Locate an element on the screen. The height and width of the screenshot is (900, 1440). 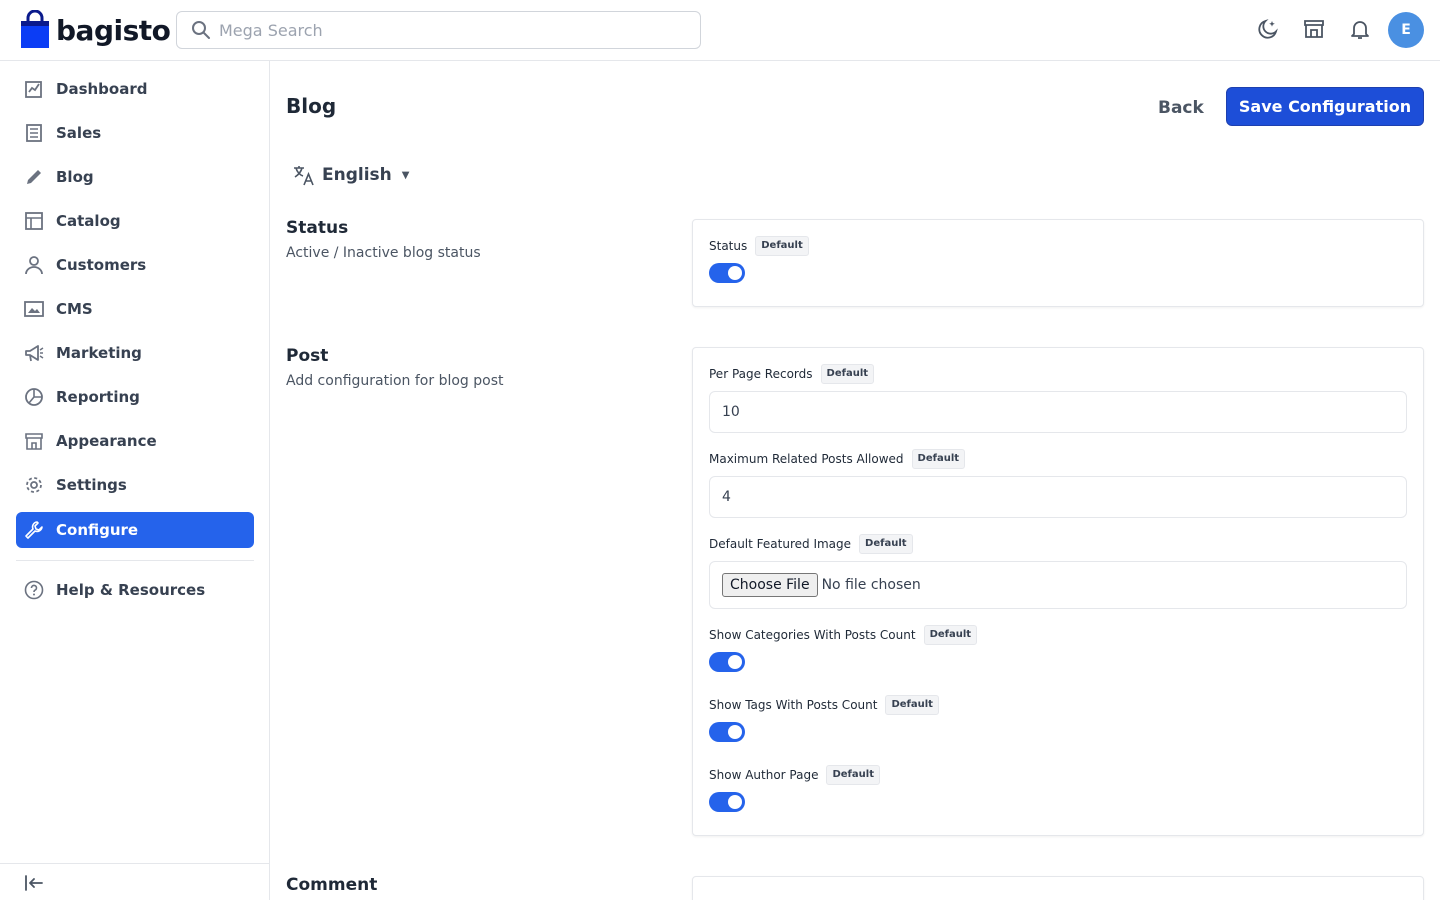
sidebar-item-customers: Customers is located at coordinates (135, 265).